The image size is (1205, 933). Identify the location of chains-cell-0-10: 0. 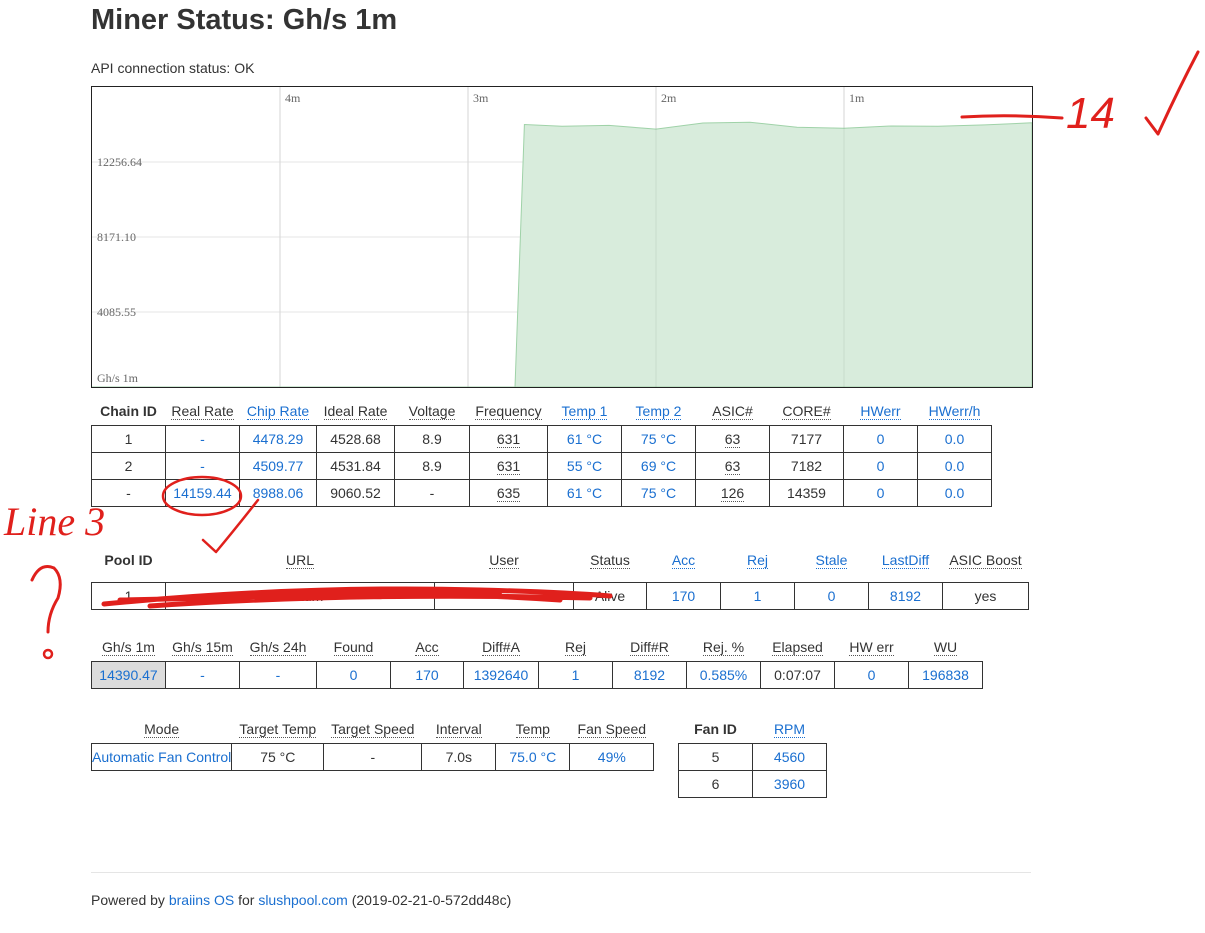
(880, 439).